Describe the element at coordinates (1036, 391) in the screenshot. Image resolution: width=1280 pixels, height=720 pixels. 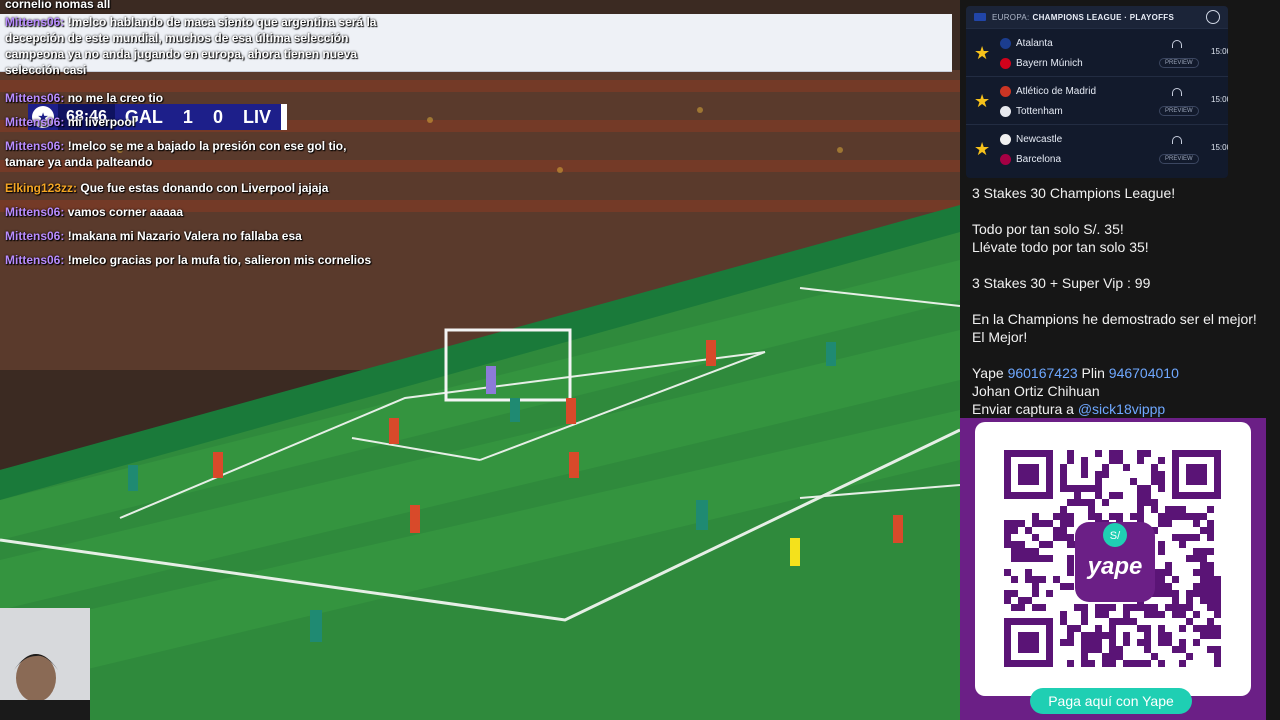
I see `account-name: Johan Ortiz Chihuan` at that location.